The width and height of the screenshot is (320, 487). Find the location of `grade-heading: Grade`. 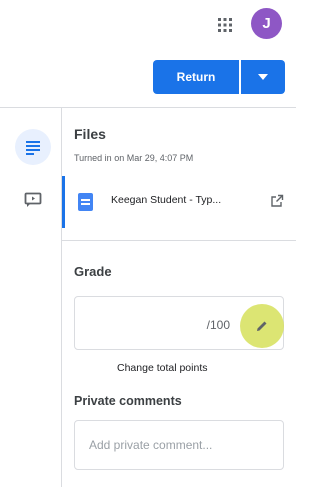

grade-heading: Grade is located at coordinates (93, 271).